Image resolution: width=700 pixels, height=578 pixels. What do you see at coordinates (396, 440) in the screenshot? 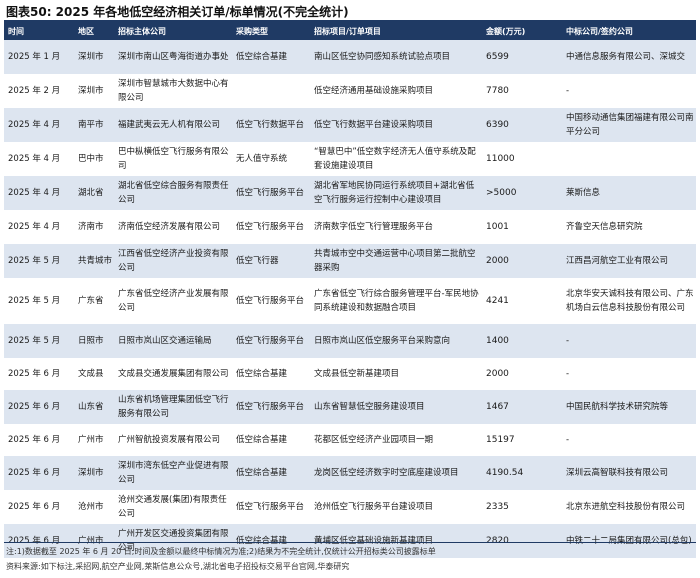
I see `cell-project: 花都区低空经济产业园项目一期` at bounding box center [396, 440].